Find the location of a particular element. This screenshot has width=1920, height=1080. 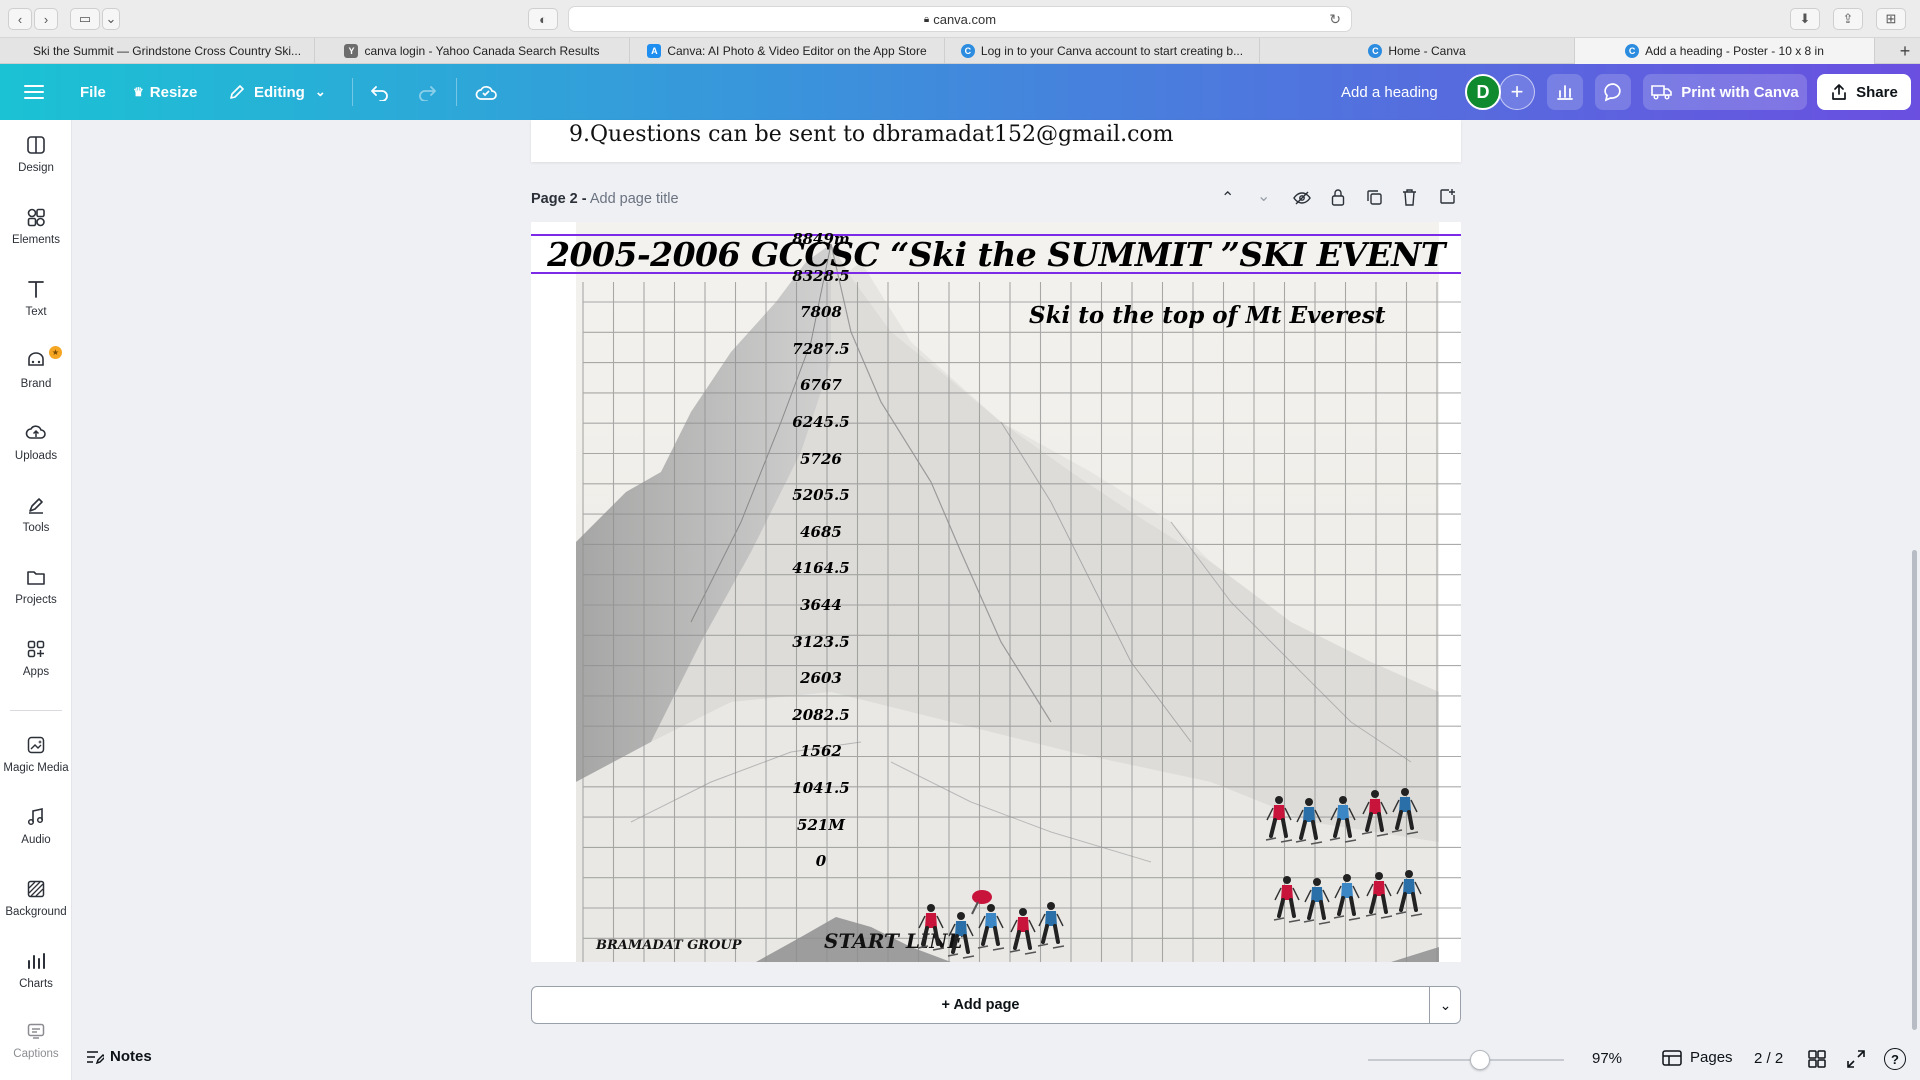

elevation-label: 2082.5 is located at coordinates (821, 715).